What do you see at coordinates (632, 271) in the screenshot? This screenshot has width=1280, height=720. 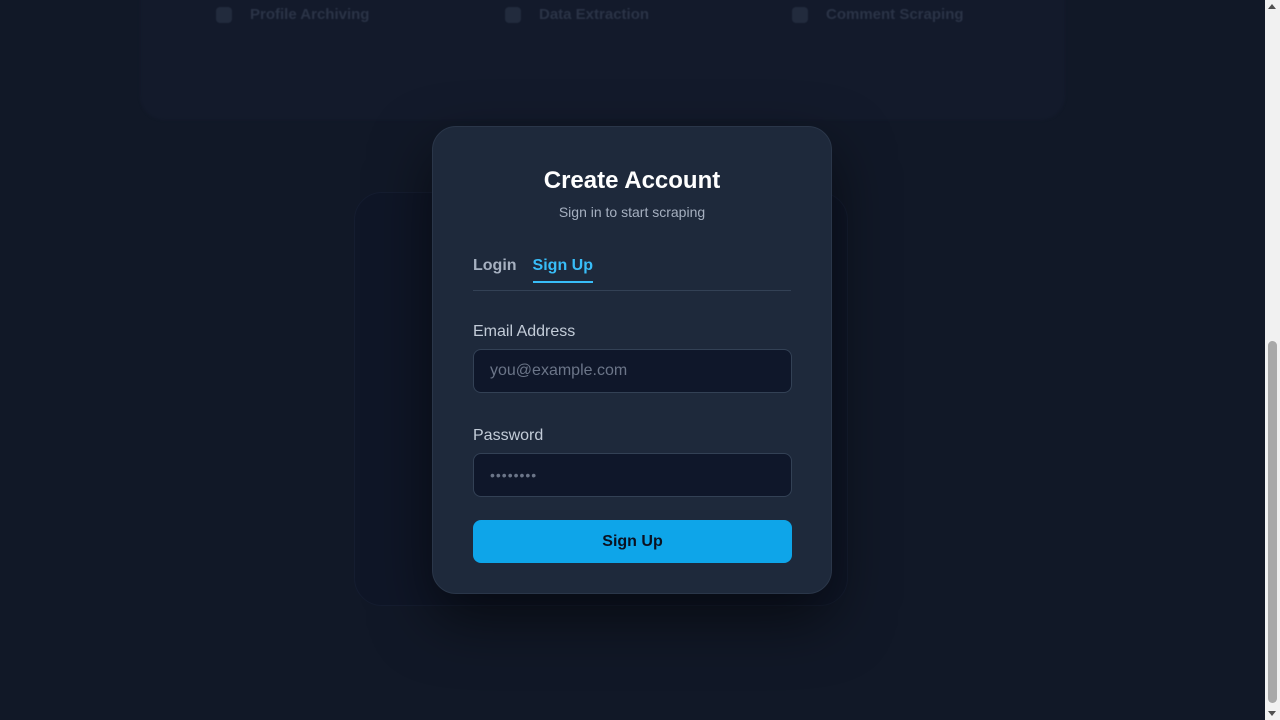 I see `auth-tabs: Login Sign Up` at bounding box center [632, 271].